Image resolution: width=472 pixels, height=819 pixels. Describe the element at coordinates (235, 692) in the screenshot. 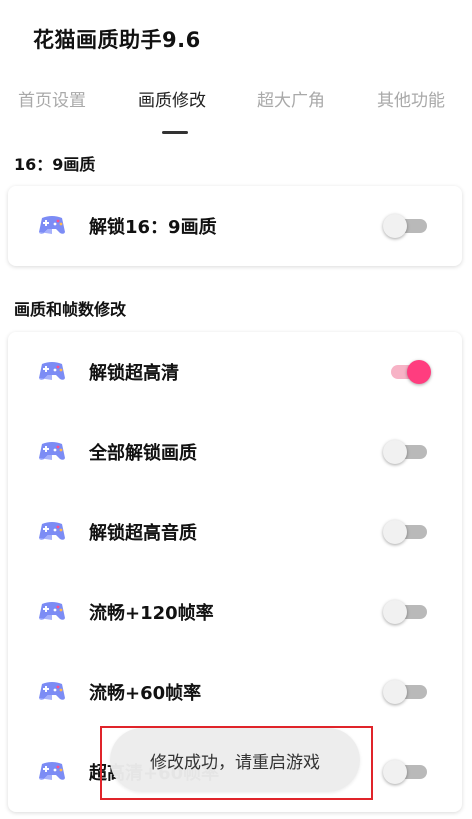

I see `list-item: 流畅+60帧率` at that location.